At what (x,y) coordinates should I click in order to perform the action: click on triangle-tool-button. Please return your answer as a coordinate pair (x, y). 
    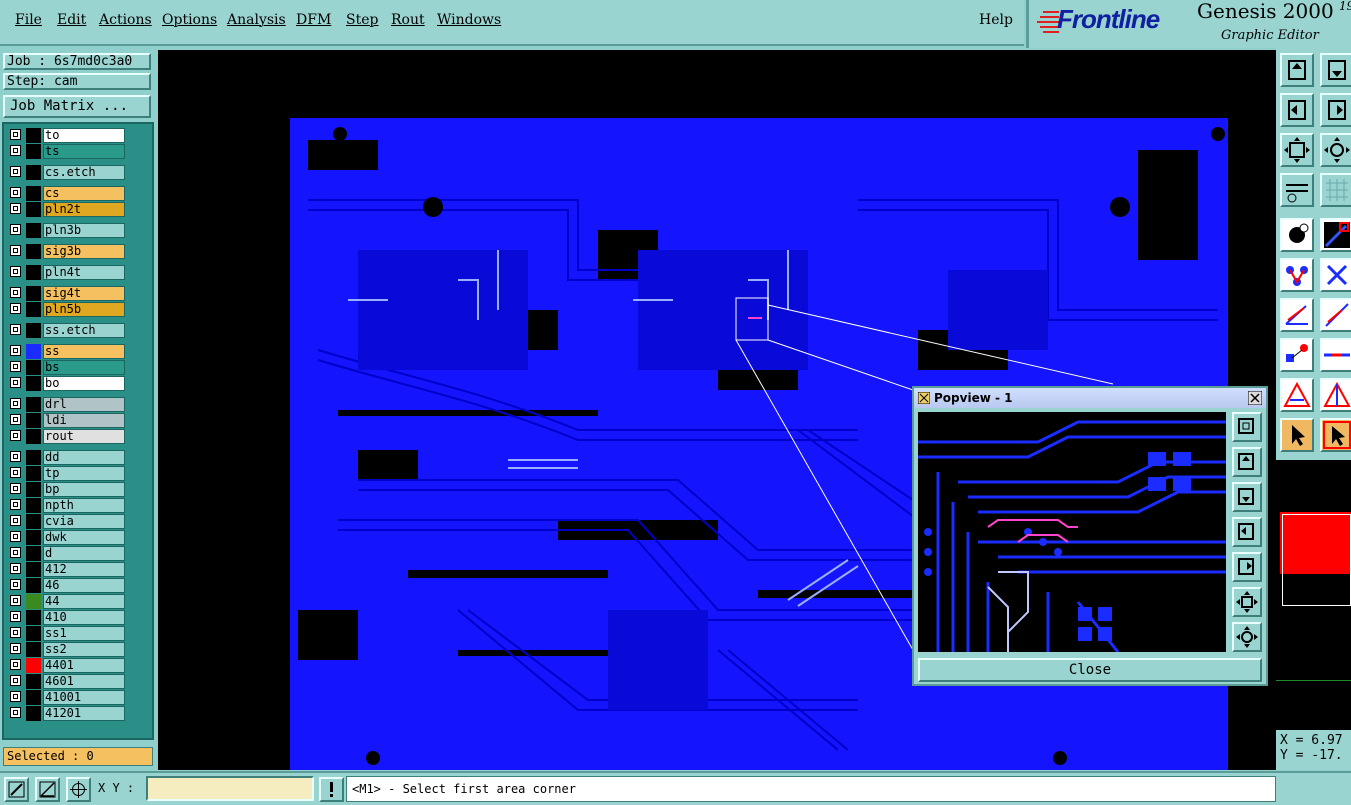
    Looking at the image, I should click on (1297, 395).